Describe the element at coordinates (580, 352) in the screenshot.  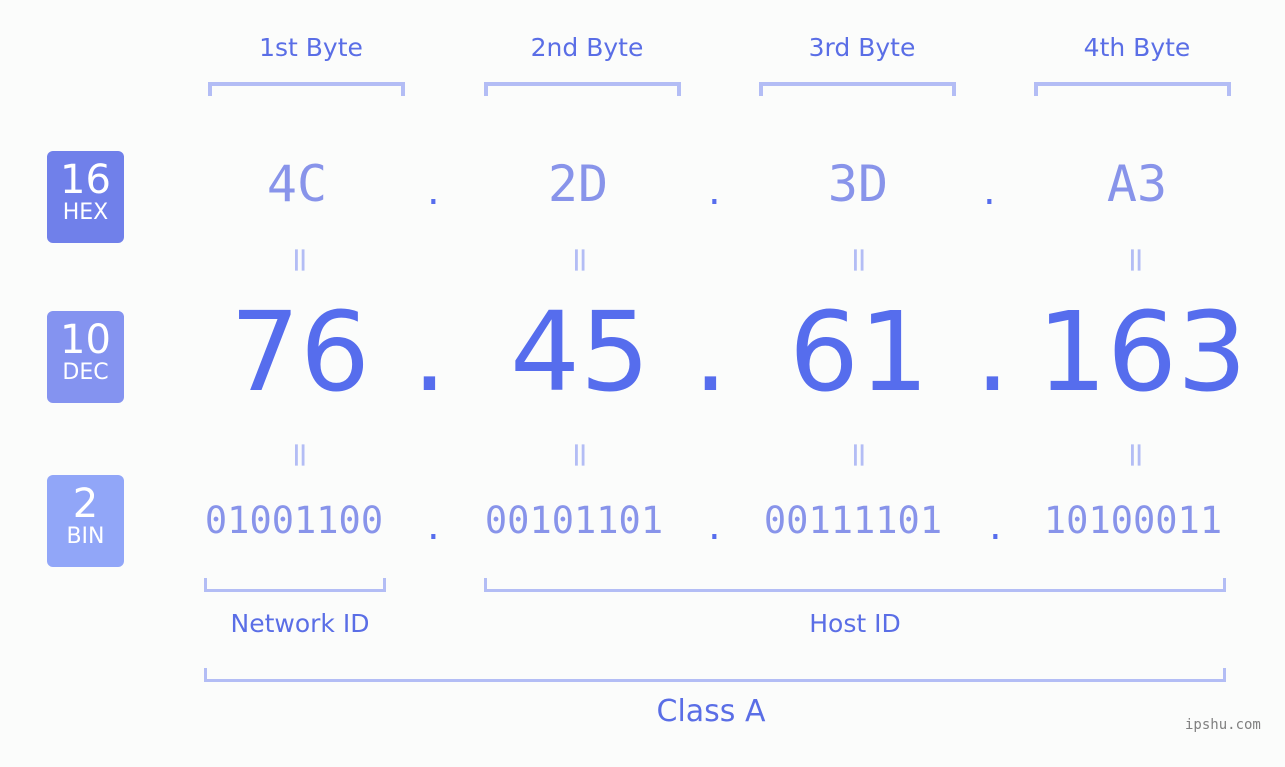
I see `dec-value-2: 45` at that location.